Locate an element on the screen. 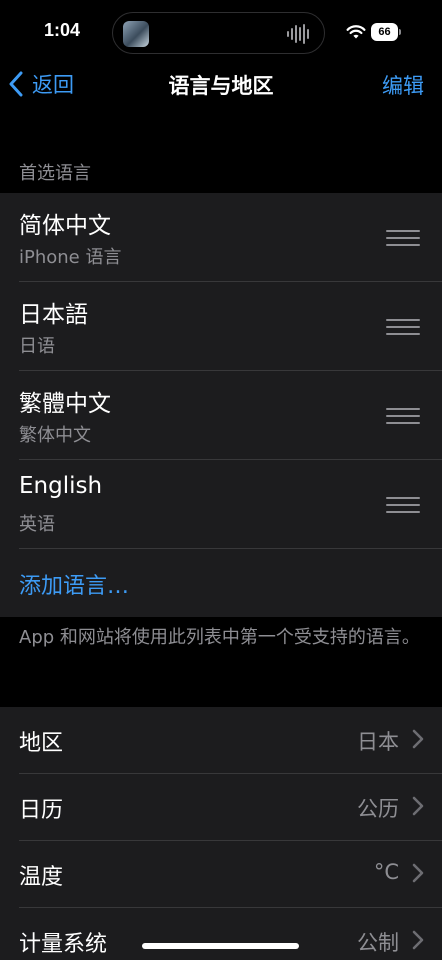  language-subtitle: 繁体中文 is located at coordinates (55, 435).